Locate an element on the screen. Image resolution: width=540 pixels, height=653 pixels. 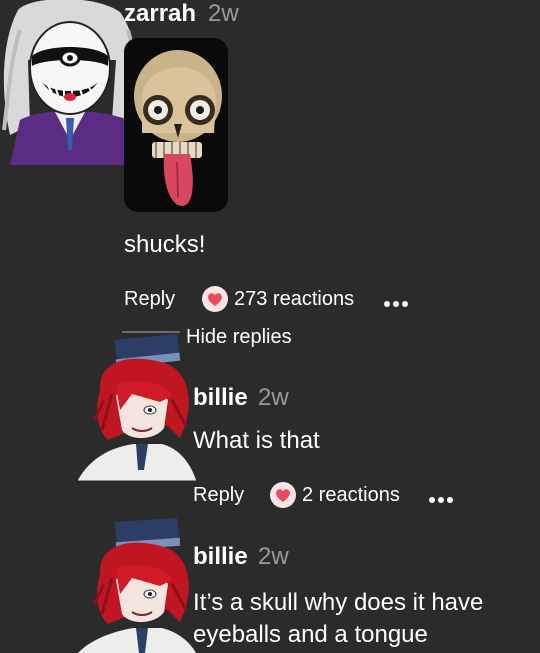
comment-text: shucks! is located at coordinates (165, 244).